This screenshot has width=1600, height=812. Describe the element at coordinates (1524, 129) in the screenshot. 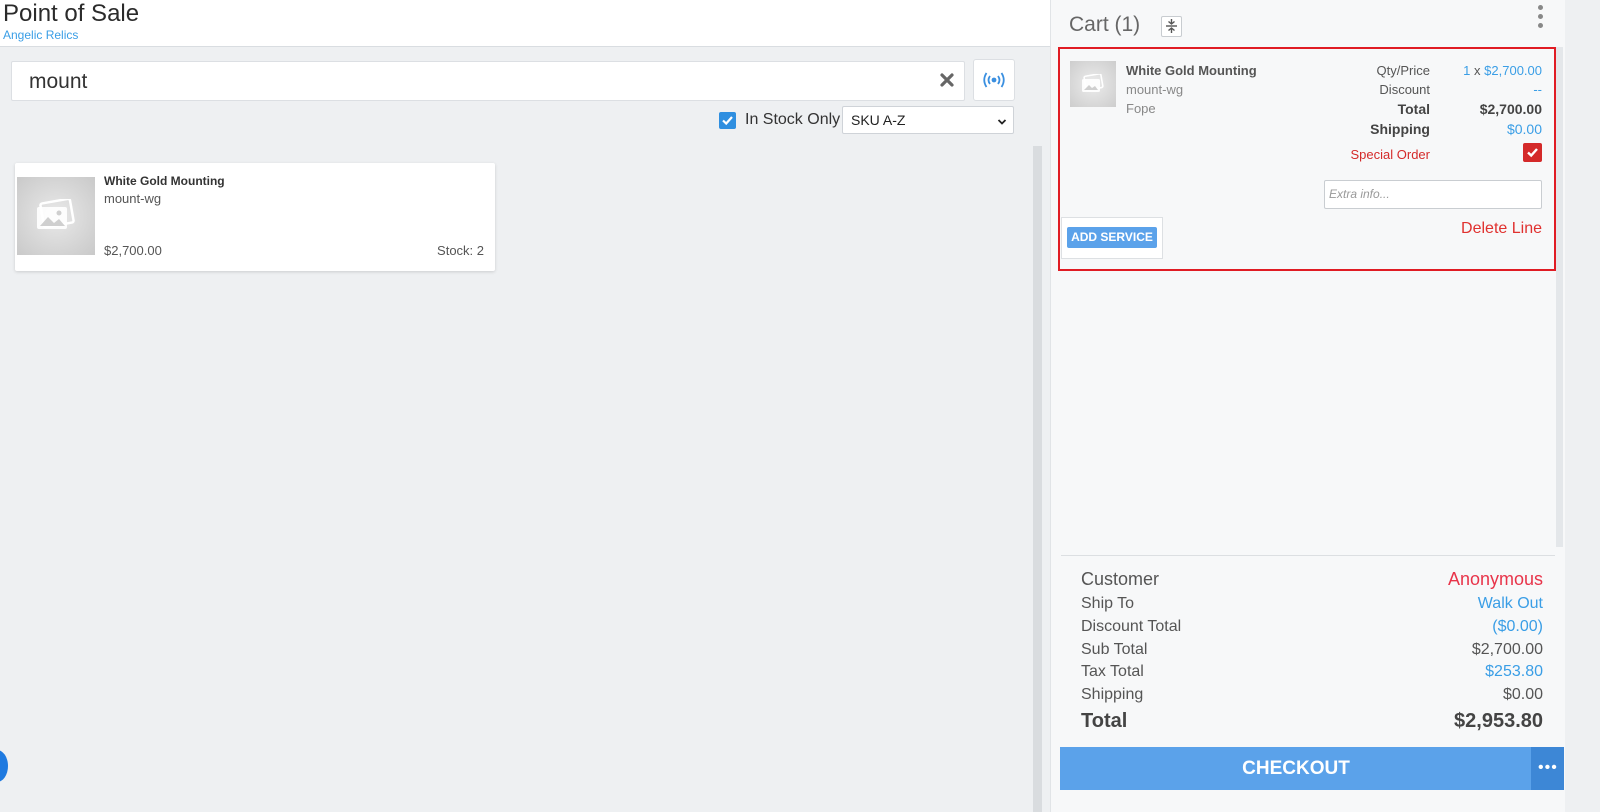

I see `line-shipping-value: $0.00` at that location.